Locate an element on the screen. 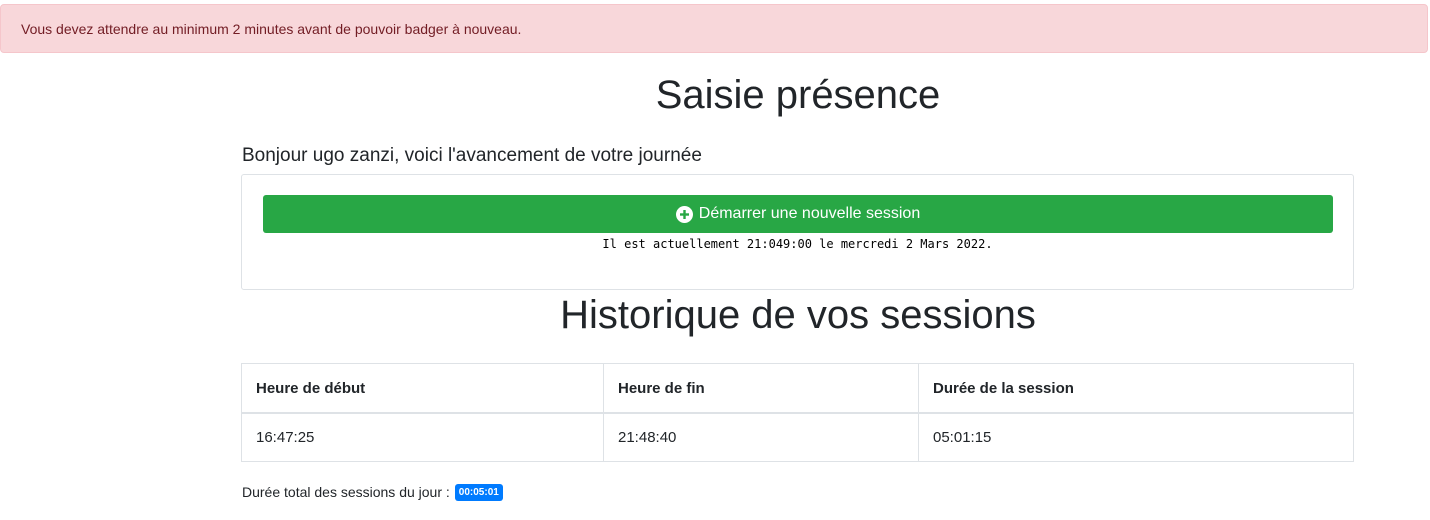 This screenshot has height=520, width=1430. start-session-button: Démarrer une nouvelle session is located at coordinates (798, 214).